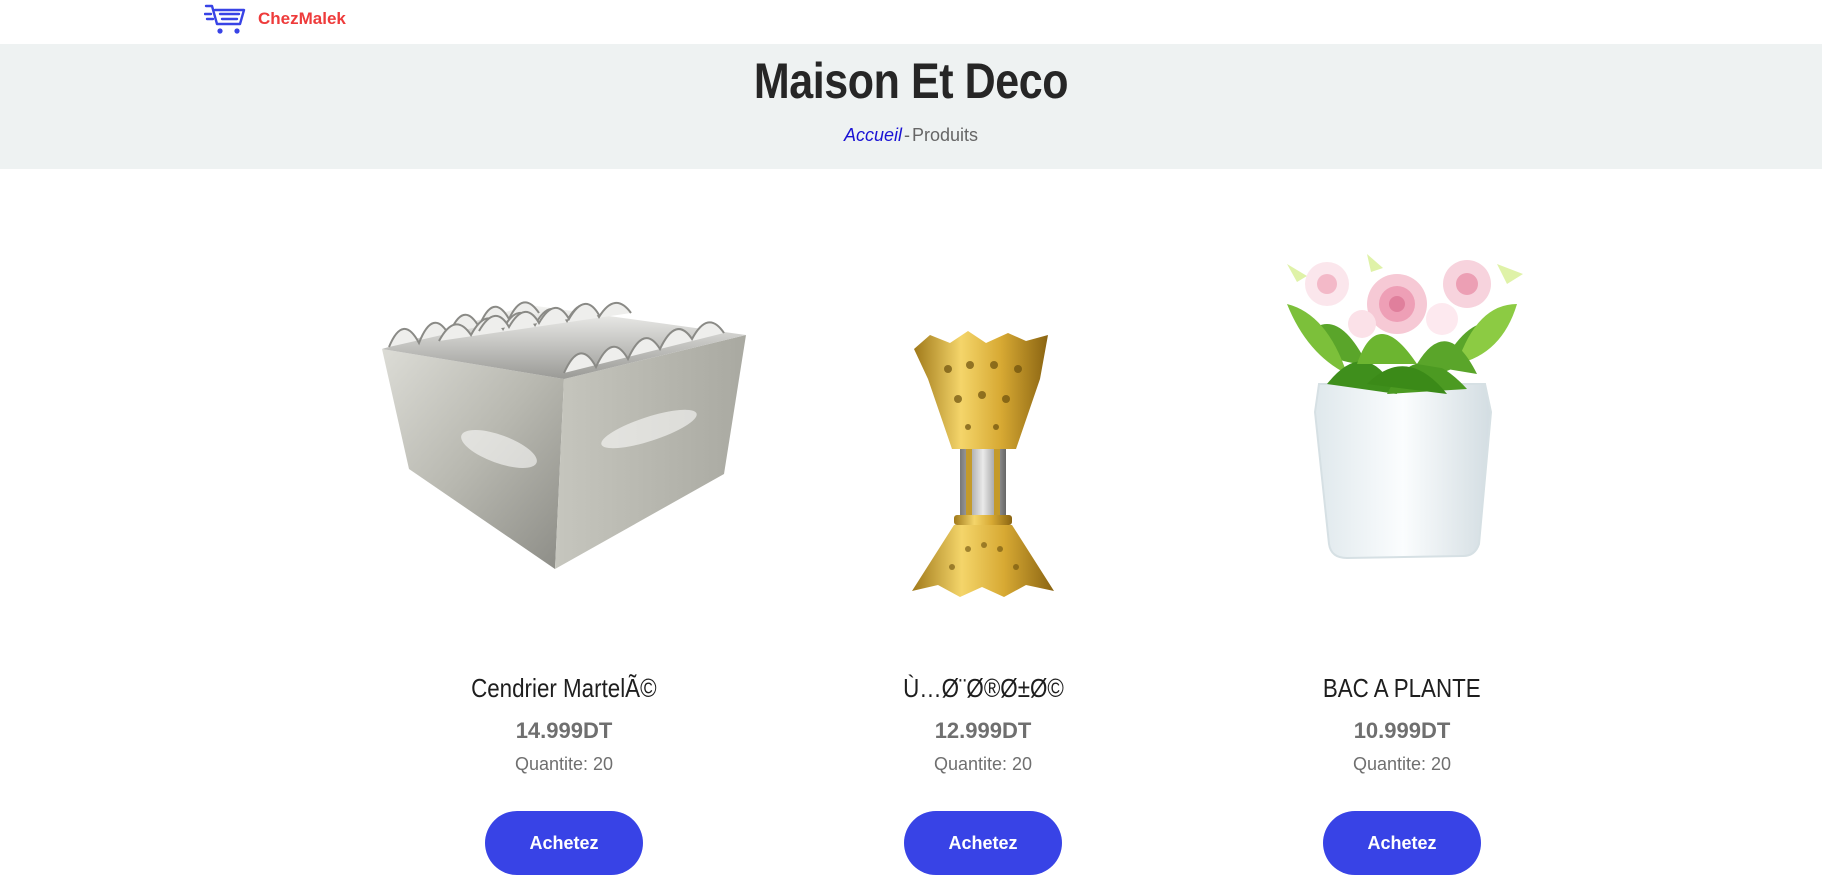 This screenshot has width=1822, height=883. I want to click on product-price: 14.999DT, so click(564, 730).